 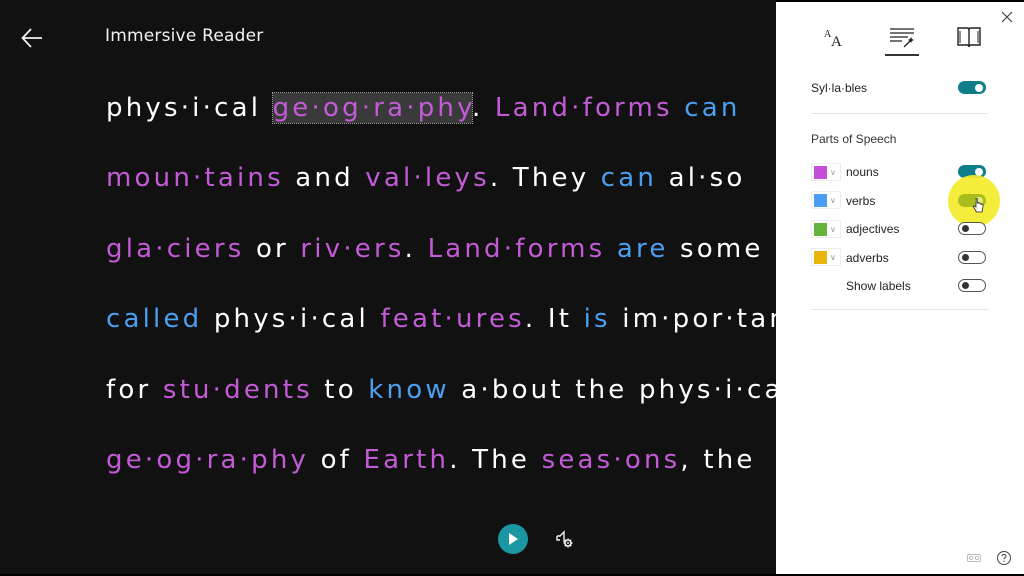 What do you see at coordinates (597, 319) in the screenshot?
I see `verb-word: is` at bounding box center [597, 319].